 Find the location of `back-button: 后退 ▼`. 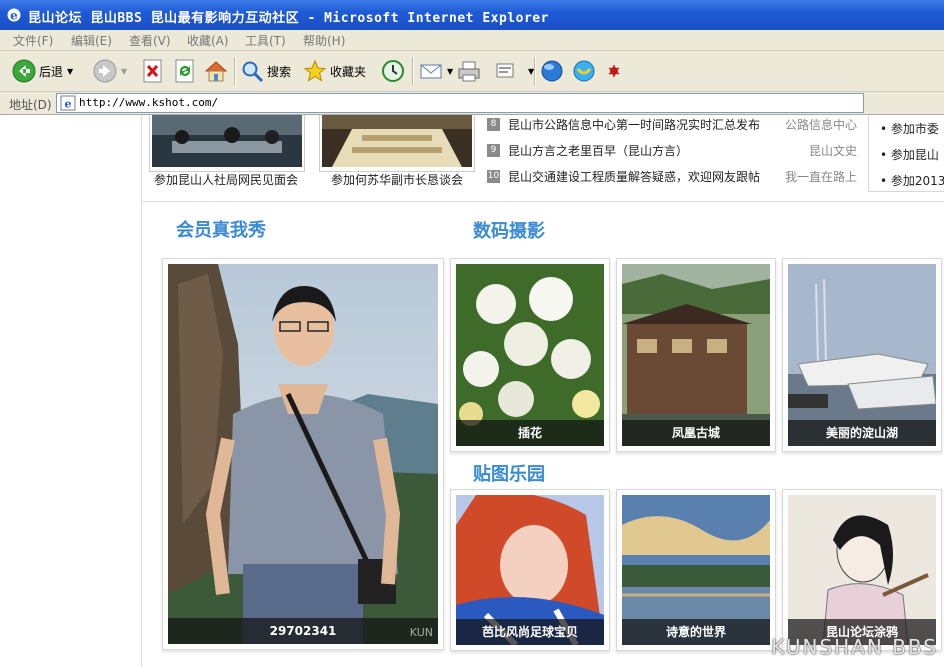

back-button: 后退 ▼ is located at coordinates (42, 71).